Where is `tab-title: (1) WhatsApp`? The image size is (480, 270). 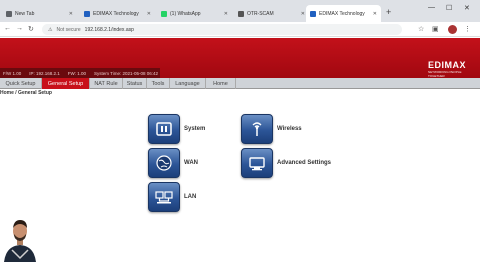 tab-title: (1) WhatsApp is located at coordinates (185, 13).